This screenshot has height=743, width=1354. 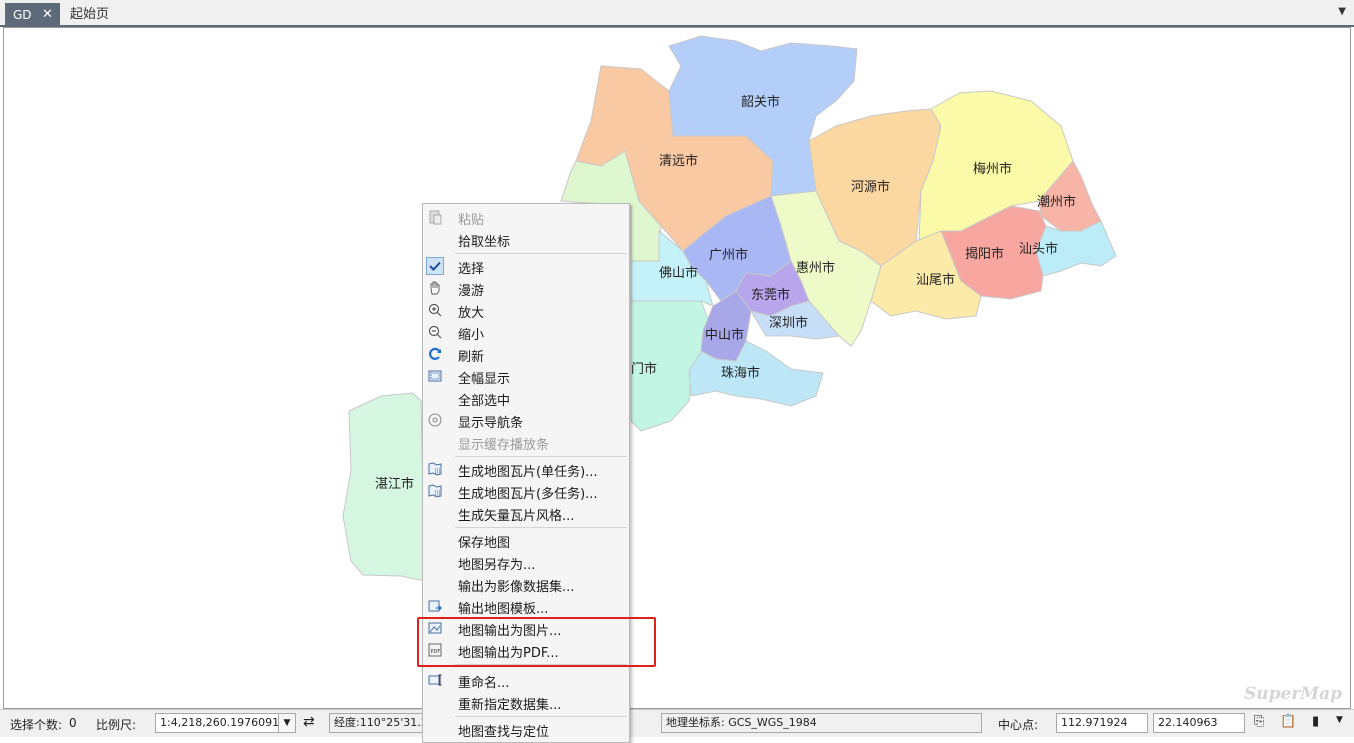 I want to click on tile-multi-icon, so click(x=435, y=491).